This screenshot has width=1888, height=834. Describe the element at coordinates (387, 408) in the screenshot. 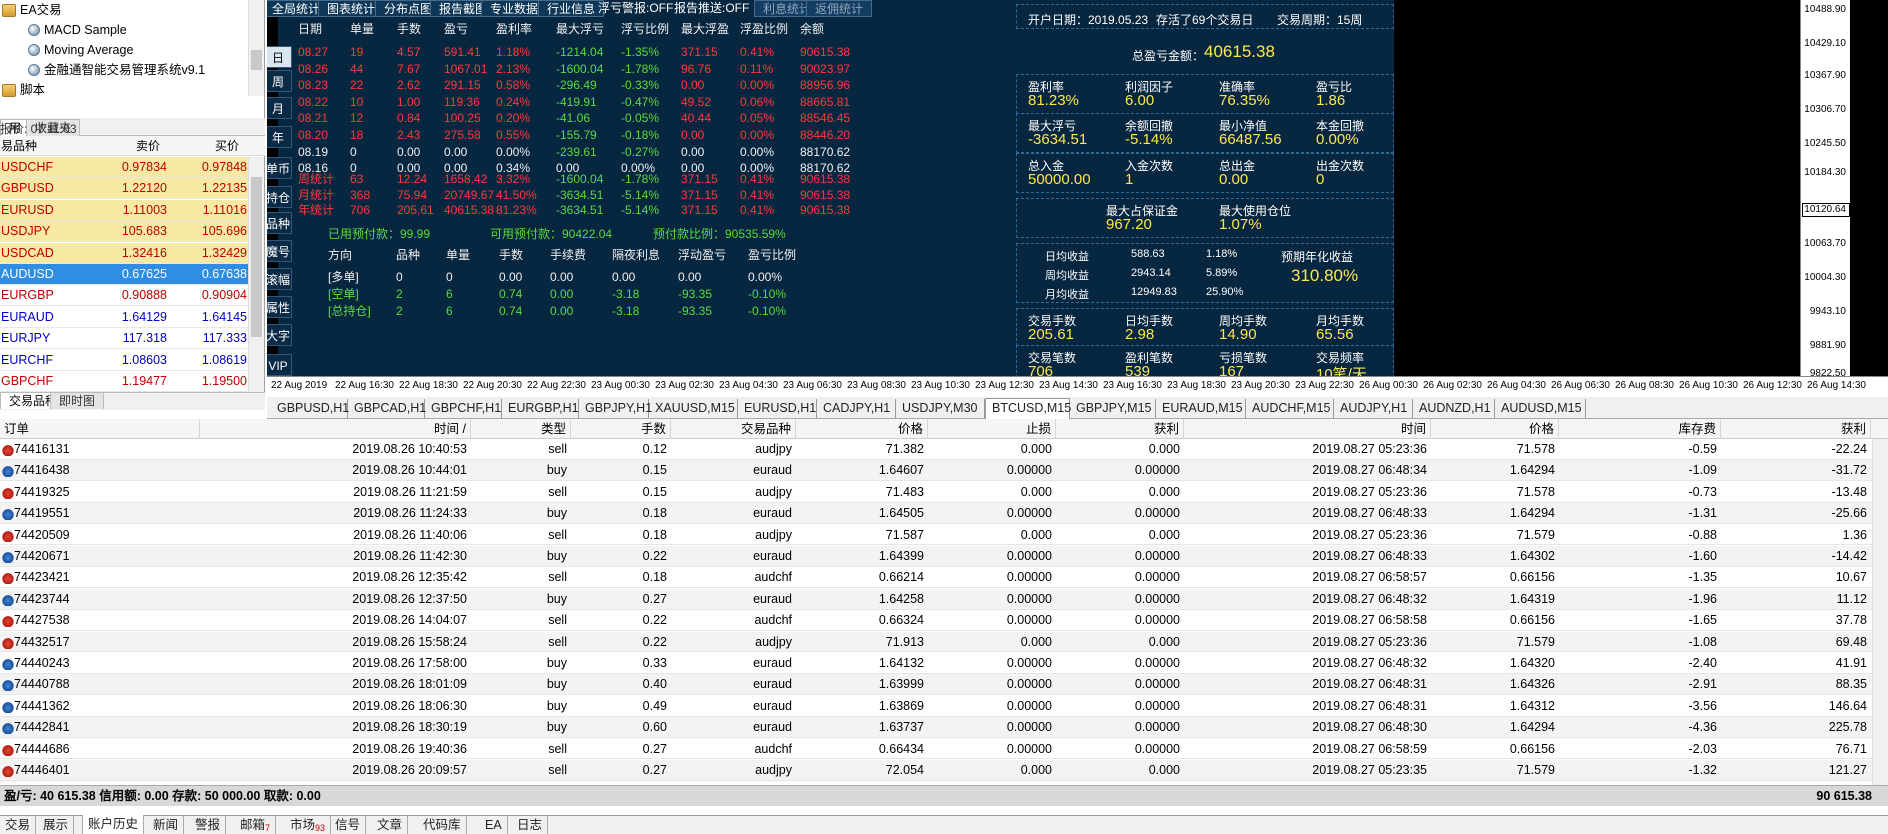

I see `chart-tab: GBPCAD,H1` at that location.